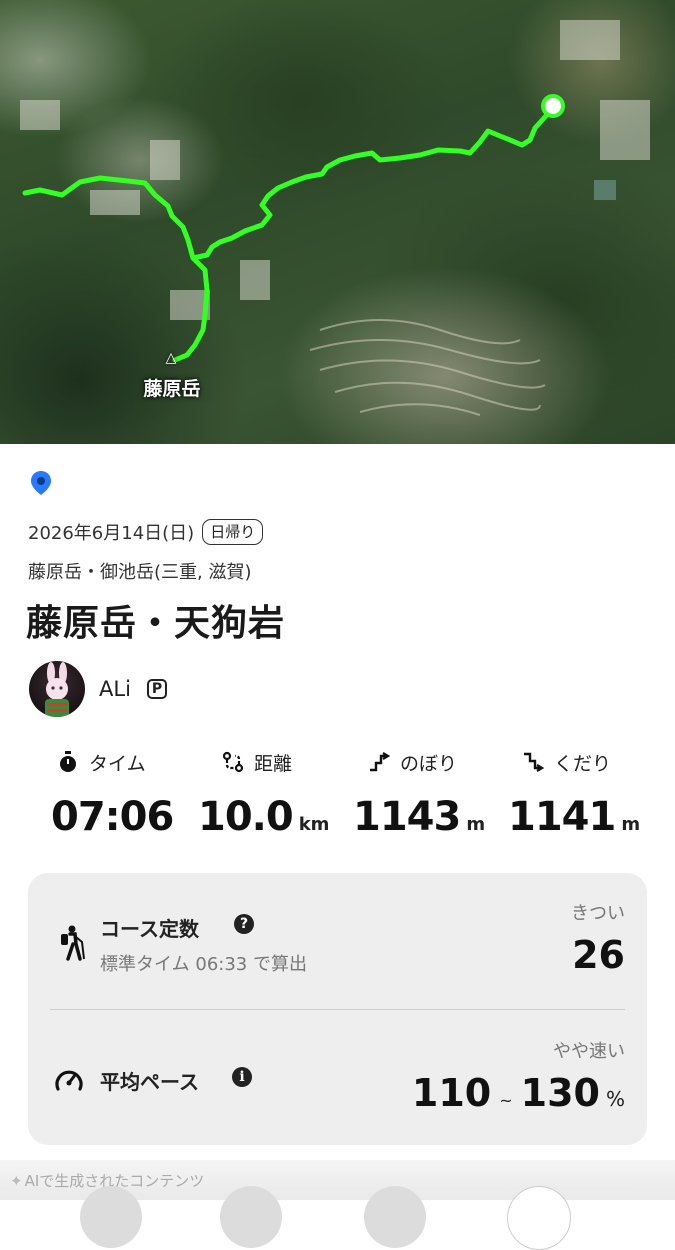 The height and width of the screenshot is (1250, 675). I want to click on stat-label-distance: 距離, so click(257, 762).